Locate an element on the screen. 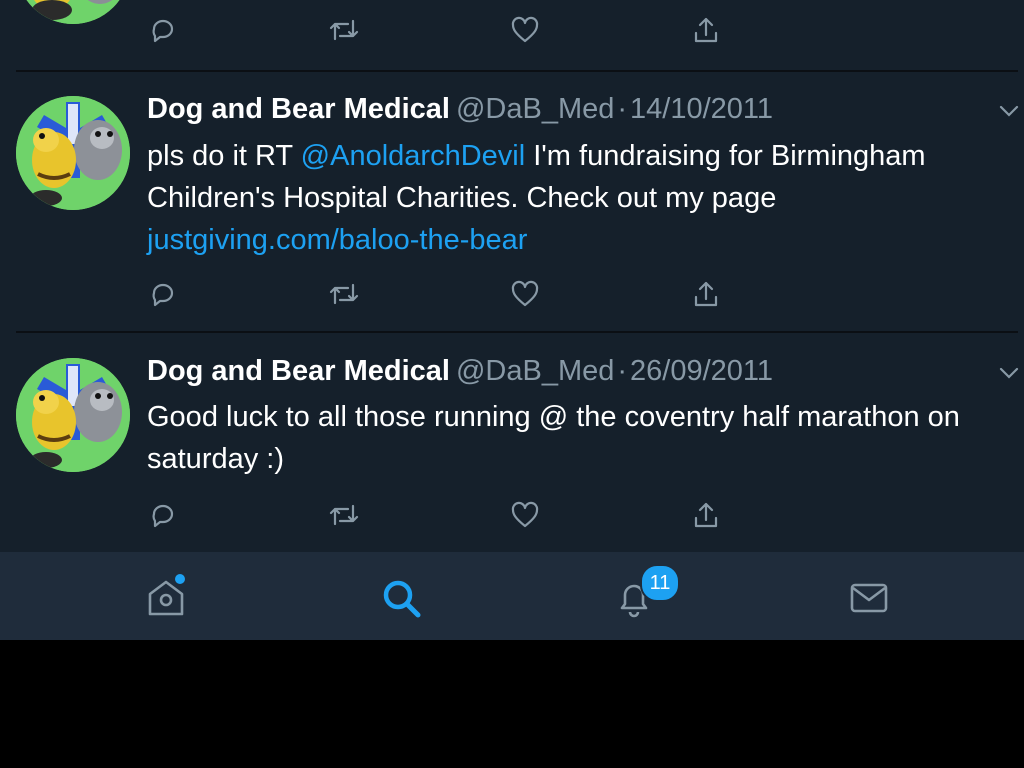 Image resolution: width=1024 pixels, height=768 pixels. tab-notifications: 11 is located at coordinates (643, 595).